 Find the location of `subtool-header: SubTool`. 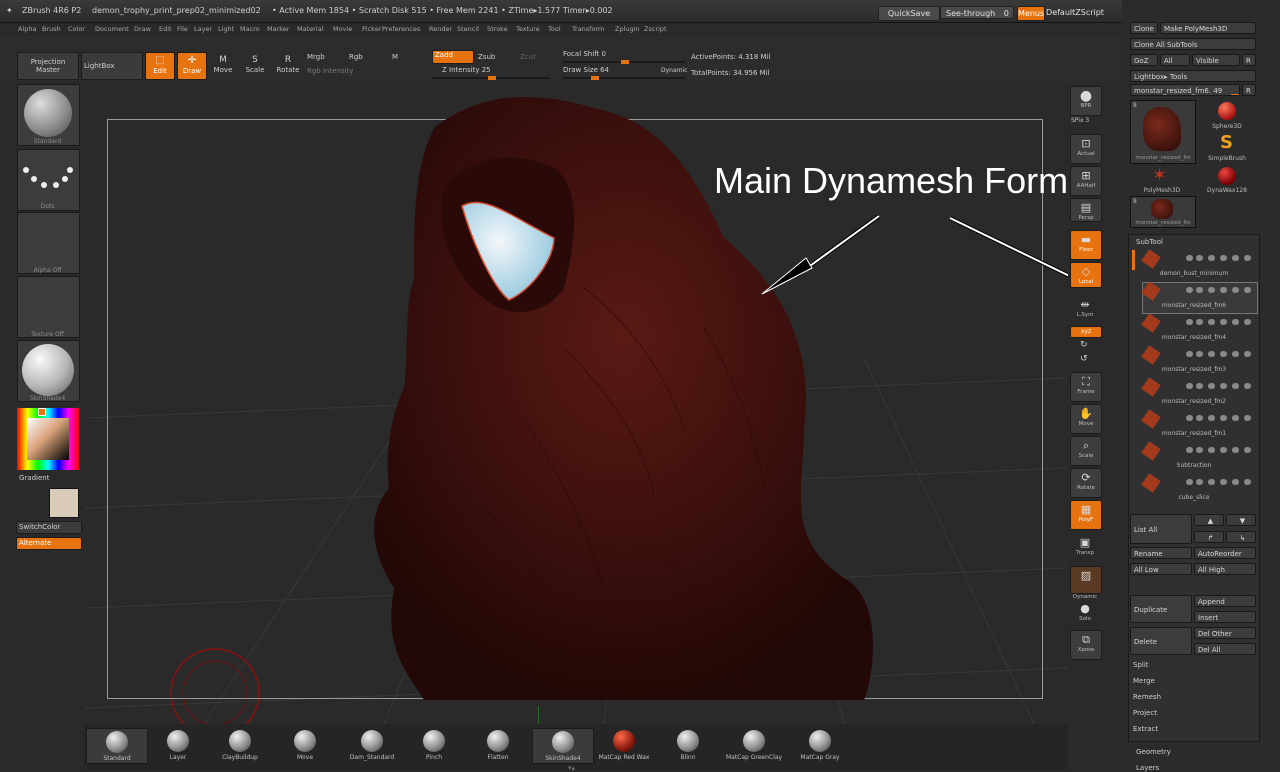

subtool-header: SubTool is located at coordinates (1149, 242).